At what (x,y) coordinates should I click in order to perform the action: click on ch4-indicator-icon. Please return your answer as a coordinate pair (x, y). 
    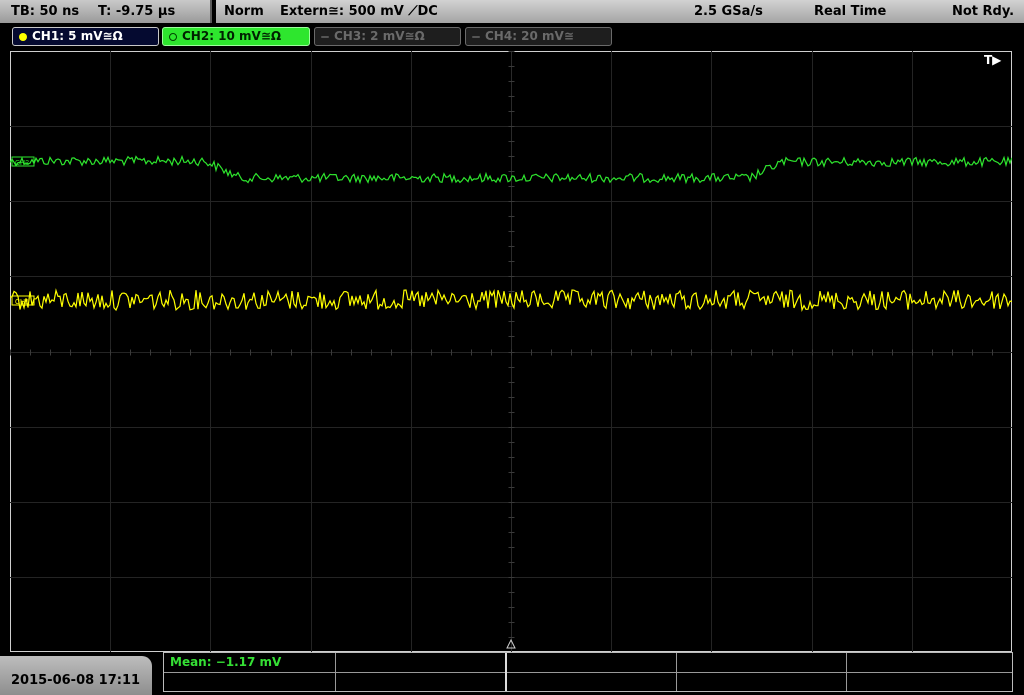
    Looking at the image, I should click on (476, 37).